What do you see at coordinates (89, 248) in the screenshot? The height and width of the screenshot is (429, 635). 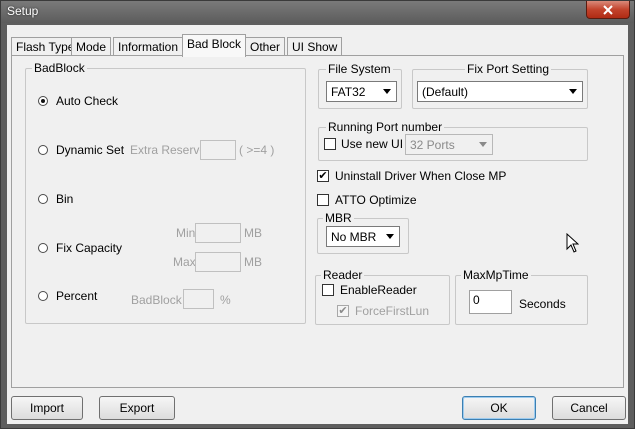 I see `fix-capacity-label: Fix Capacity` at bounding box center [89, 248].